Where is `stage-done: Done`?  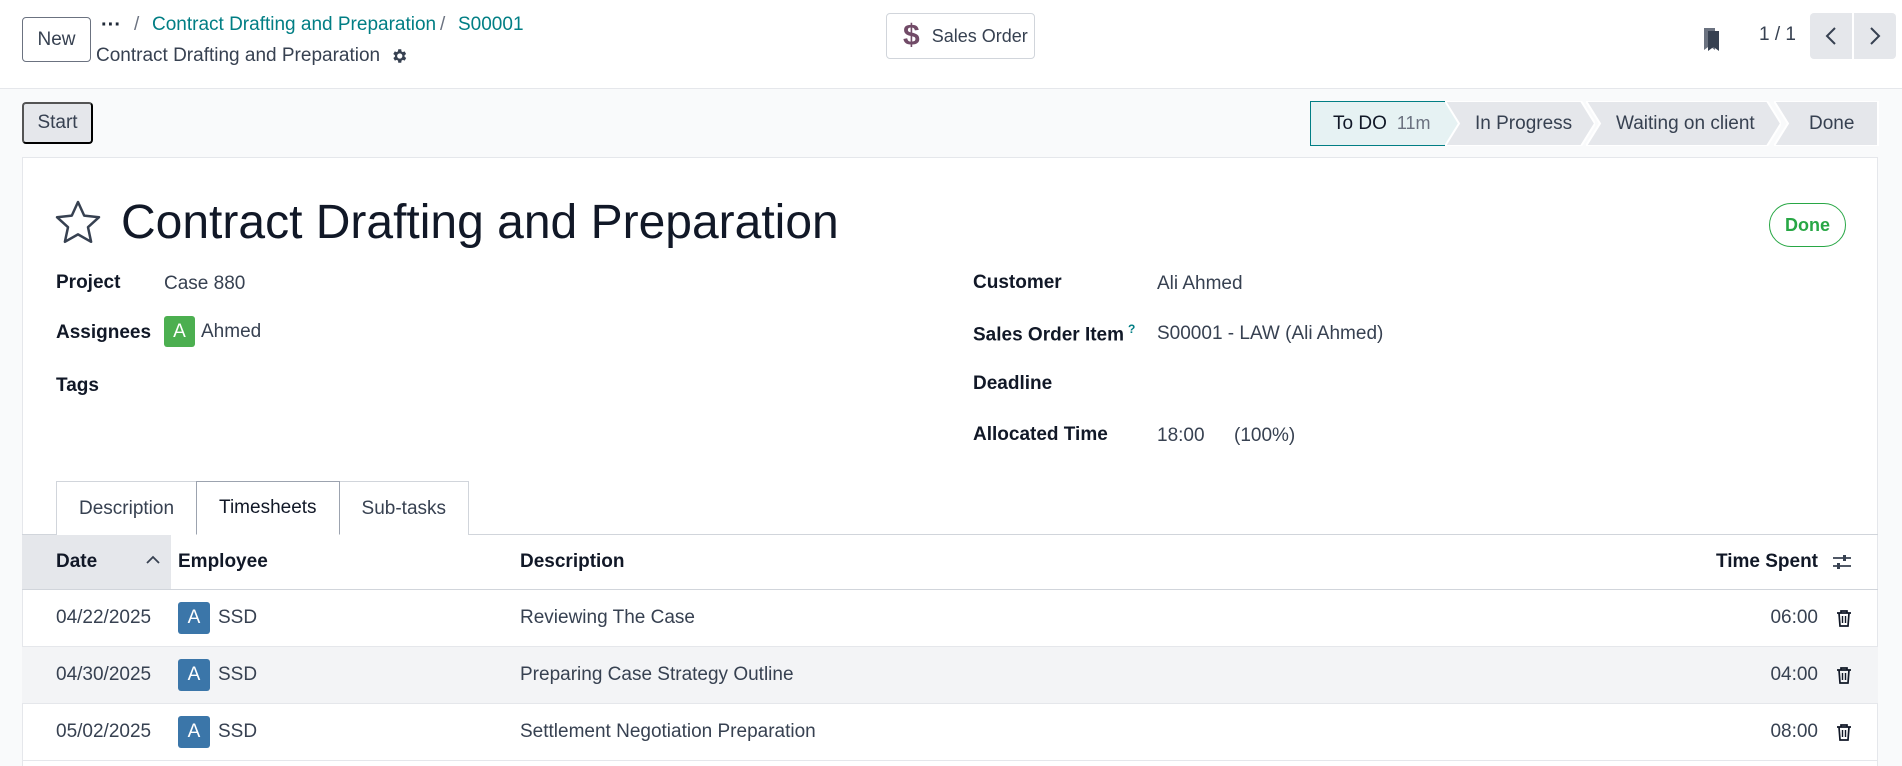
stage-done: Done is located at coordinates (1826, 123).